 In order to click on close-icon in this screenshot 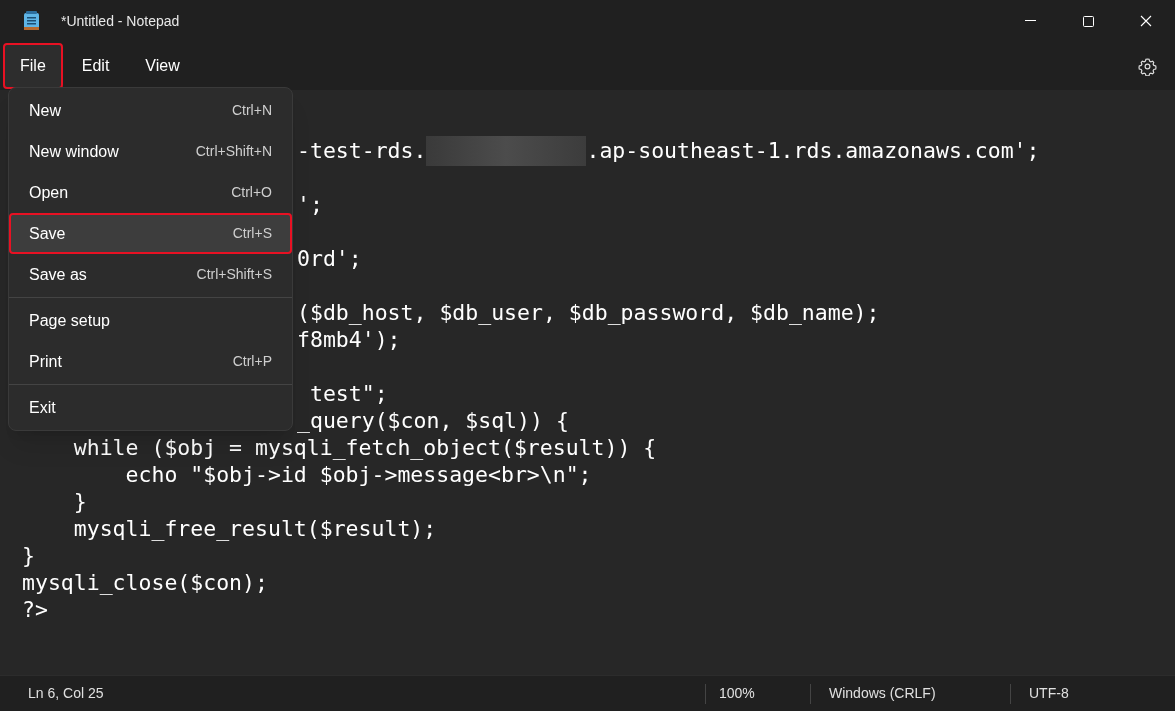, I will do `click(1146, 21)`.